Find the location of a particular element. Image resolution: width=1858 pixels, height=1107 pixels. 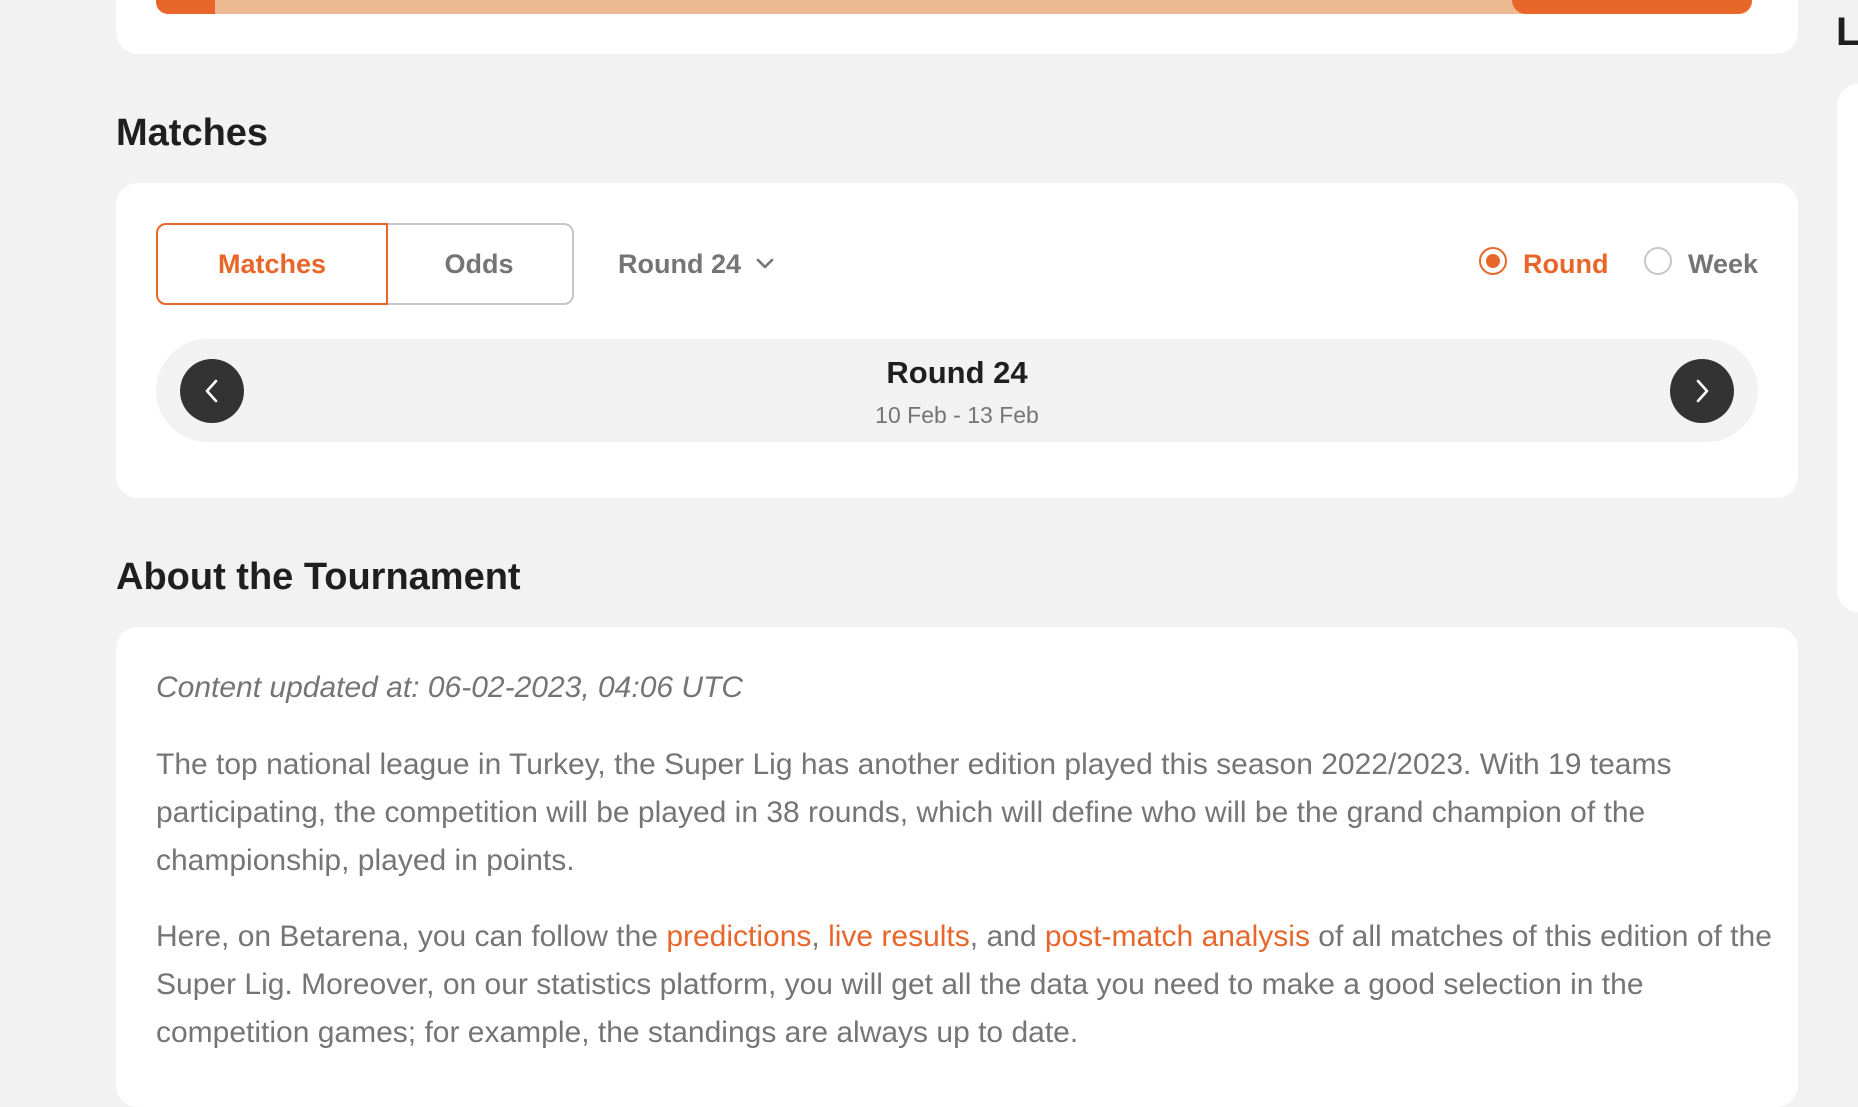

next-round-button is located at coordinates (1702, 391).